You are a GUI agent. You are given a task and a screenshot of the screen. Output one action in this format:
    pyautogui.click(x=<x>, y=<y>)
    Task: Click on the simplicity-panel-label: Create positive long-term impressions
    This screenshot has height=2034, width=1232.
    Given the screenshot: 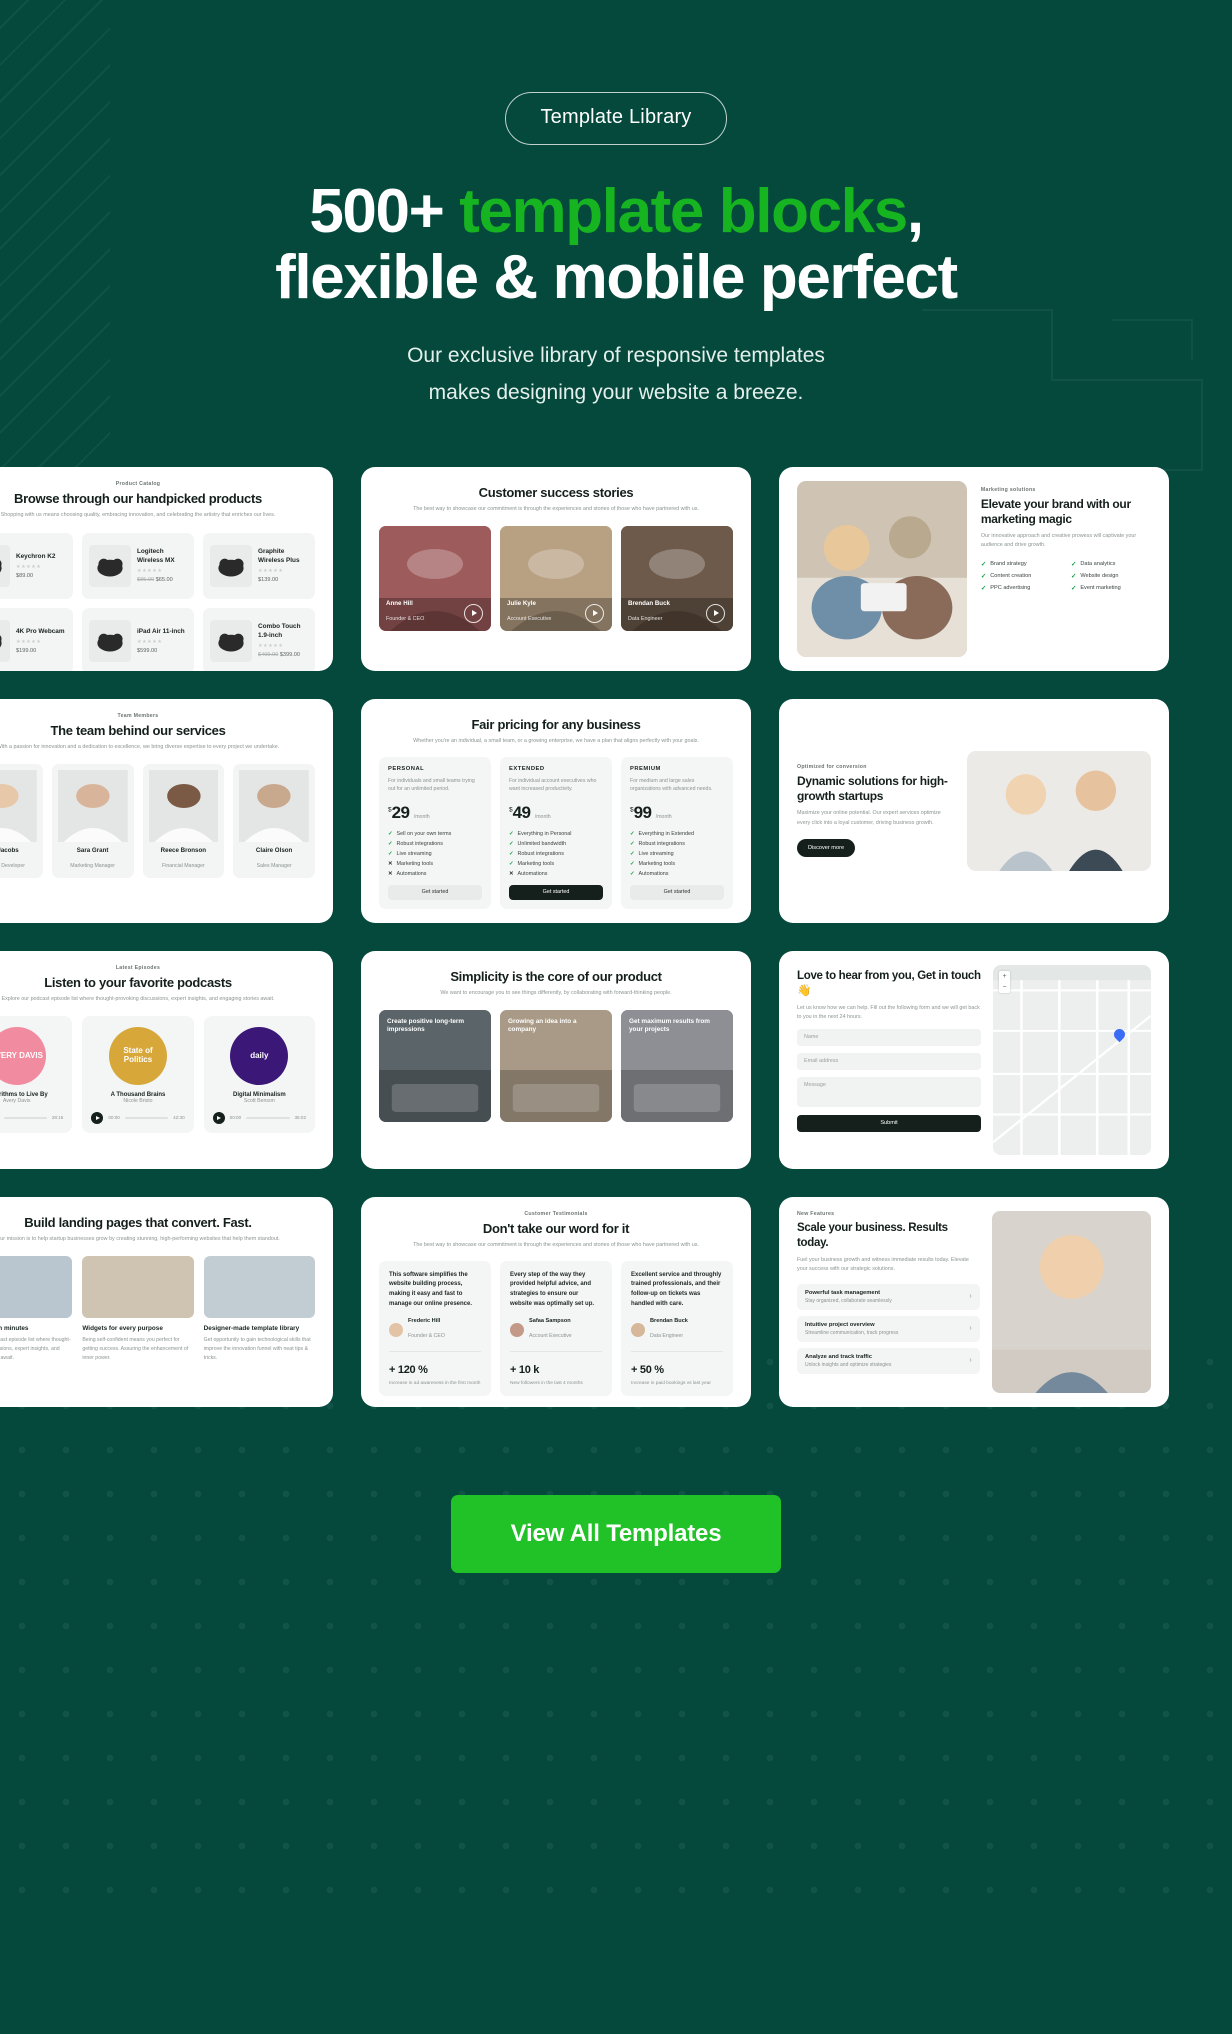 What is the action you would take?
    pyautogui.click(x=426, y=1025)
    